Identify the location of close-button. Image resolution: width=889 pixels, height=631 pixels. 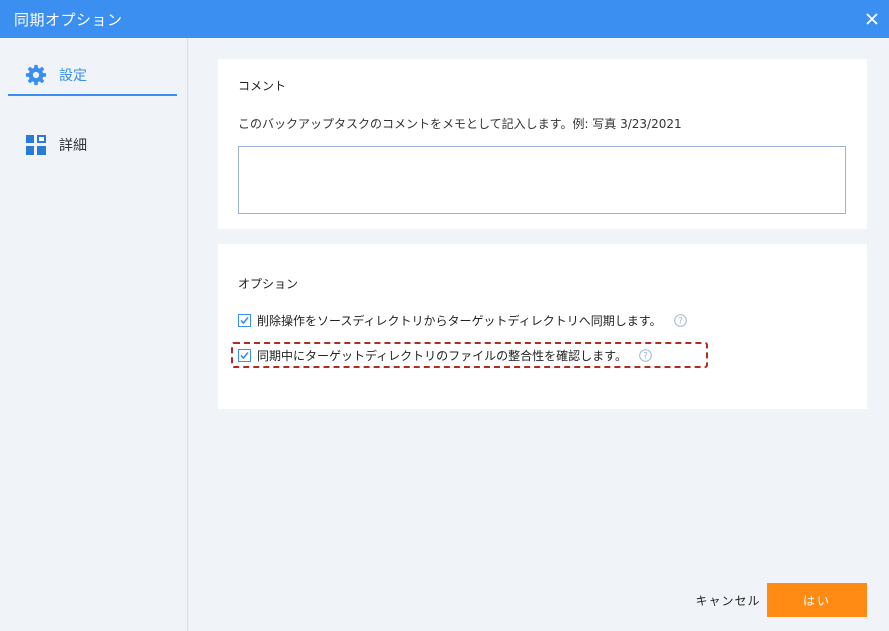
(872, 19).